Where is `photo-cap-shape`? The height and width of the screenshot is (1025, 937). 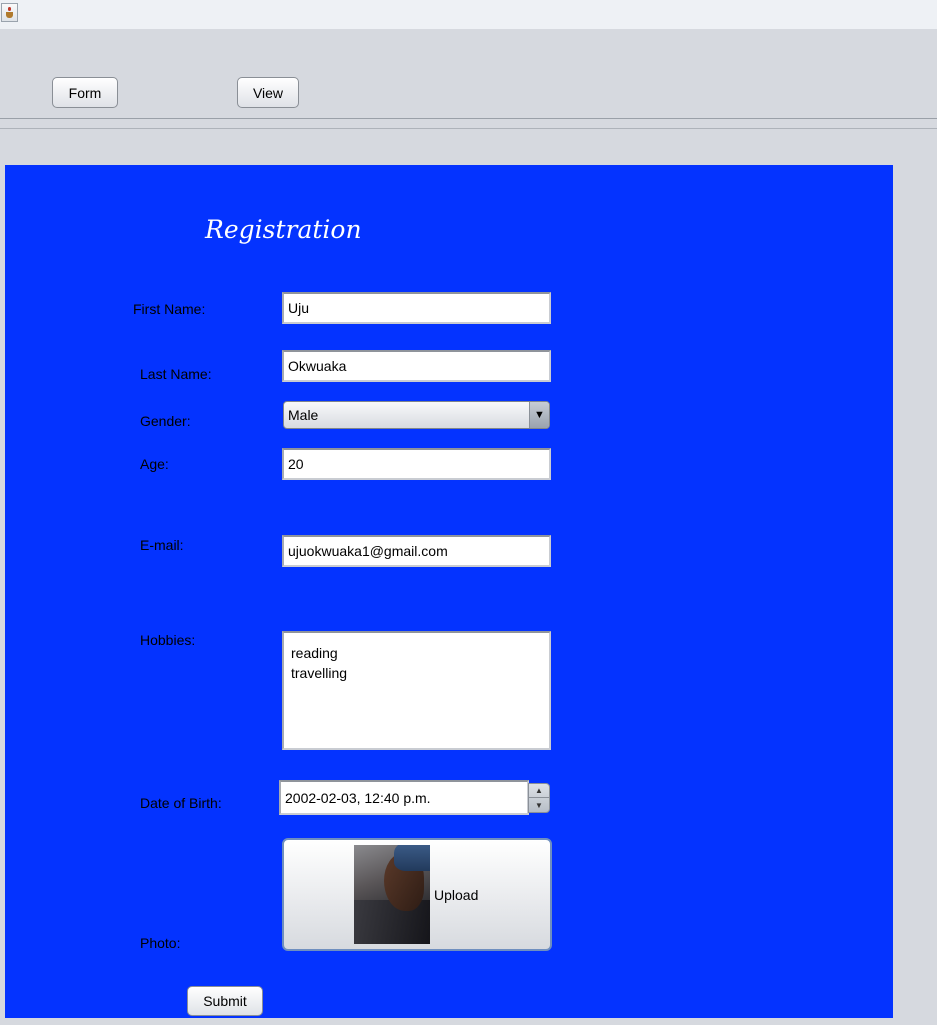 photo-cap-shape is located at coordinates (412, 858).